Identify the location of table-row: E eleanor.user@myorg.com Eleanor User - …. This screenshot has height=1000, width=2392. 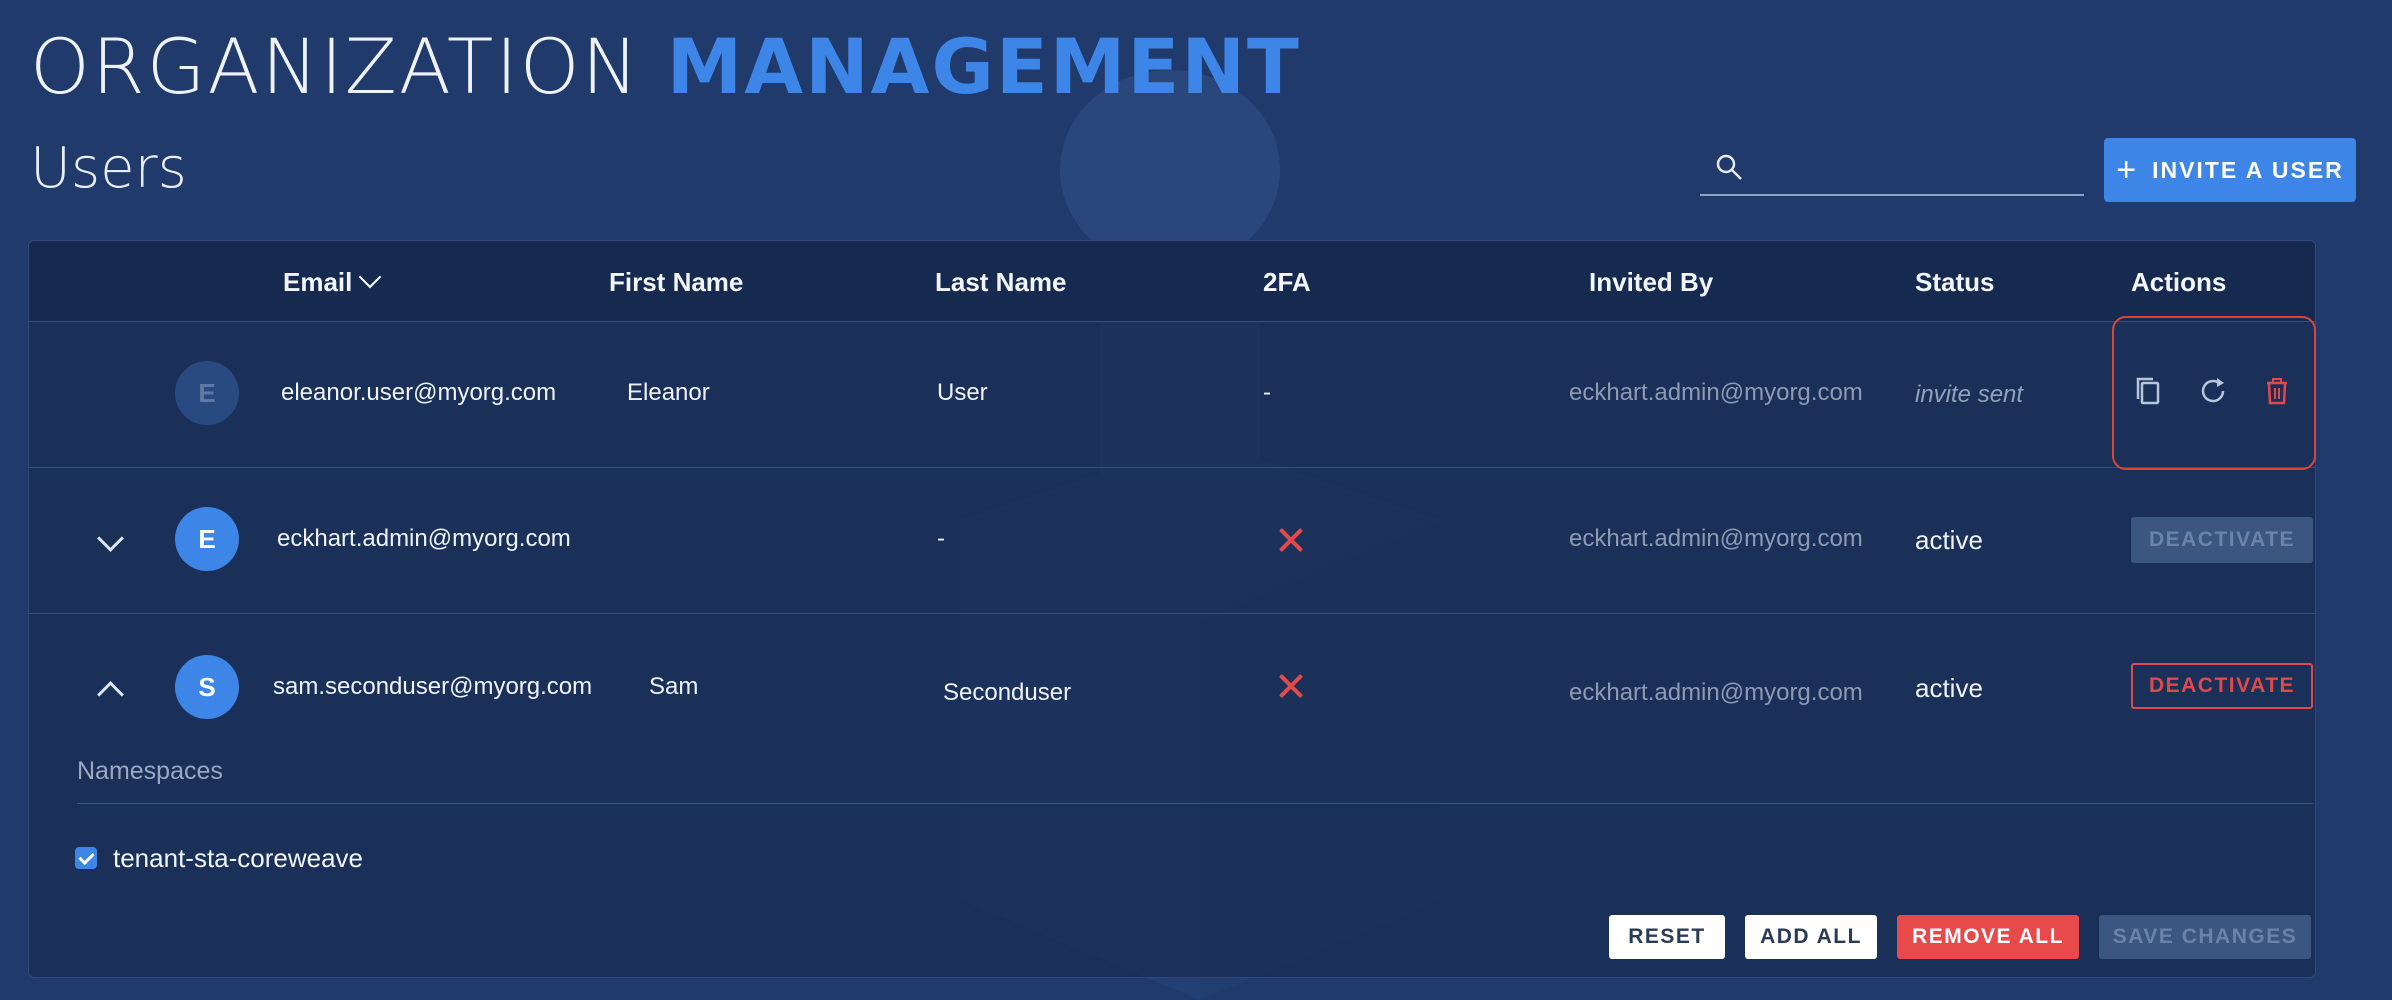
(1172, 394).